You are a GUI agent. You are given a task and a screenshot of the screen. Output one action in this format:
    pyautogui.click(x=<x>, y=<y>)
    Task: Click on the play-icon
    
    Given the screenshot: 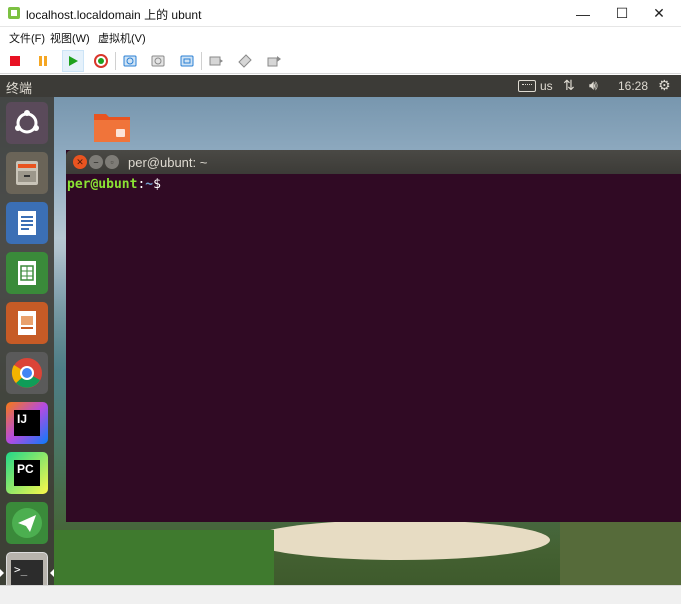 What is the action you would take?
    pyautogui.click(x=73, y=61)
    